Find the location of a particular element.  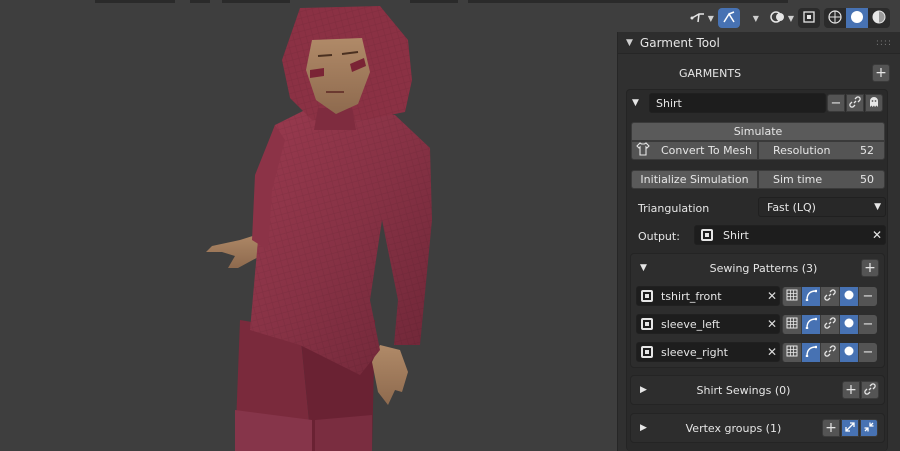

material-shading-icon is located at coordinates (879, 18).